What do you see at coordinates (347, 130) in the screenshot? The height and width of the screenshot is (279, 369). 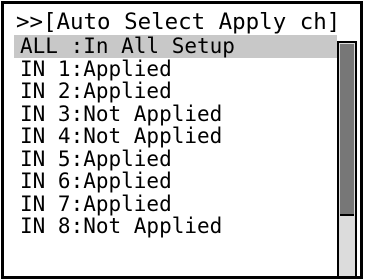 I see `scrollbar-thumb` at bounding box center [347, 130].